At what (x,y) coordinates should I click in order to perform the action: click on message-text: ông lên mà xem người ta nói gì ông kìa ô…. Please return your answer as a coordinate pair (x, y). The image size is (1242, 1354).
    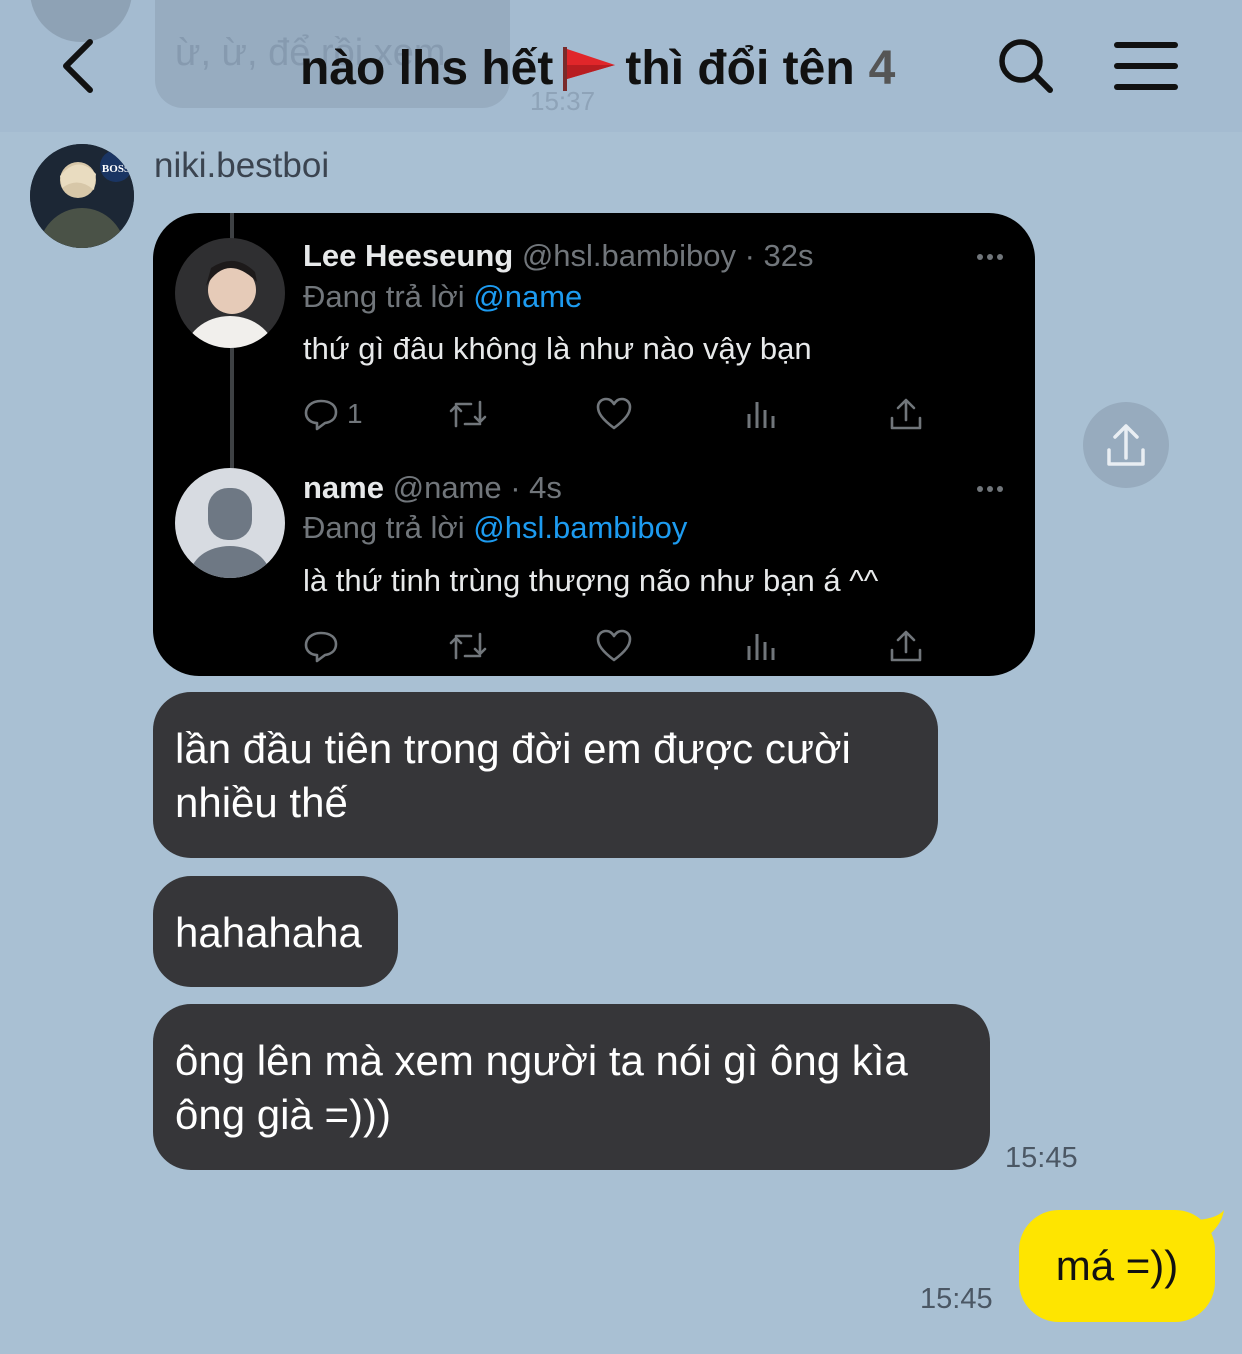
    Looking at the image, I should click on (541, 1087).